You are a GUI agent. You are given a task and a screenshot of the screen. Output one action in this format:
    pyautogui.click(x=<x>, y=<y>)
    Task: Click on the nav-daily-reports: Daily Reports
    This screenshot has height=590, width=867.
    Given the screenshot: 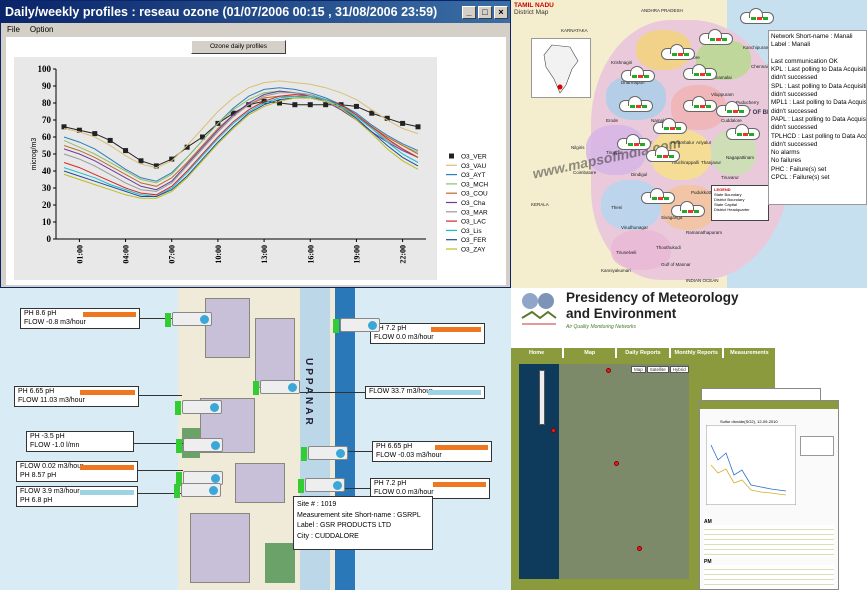 What is the action you would take?
    pyautogui.click(x=643, y=353)
    